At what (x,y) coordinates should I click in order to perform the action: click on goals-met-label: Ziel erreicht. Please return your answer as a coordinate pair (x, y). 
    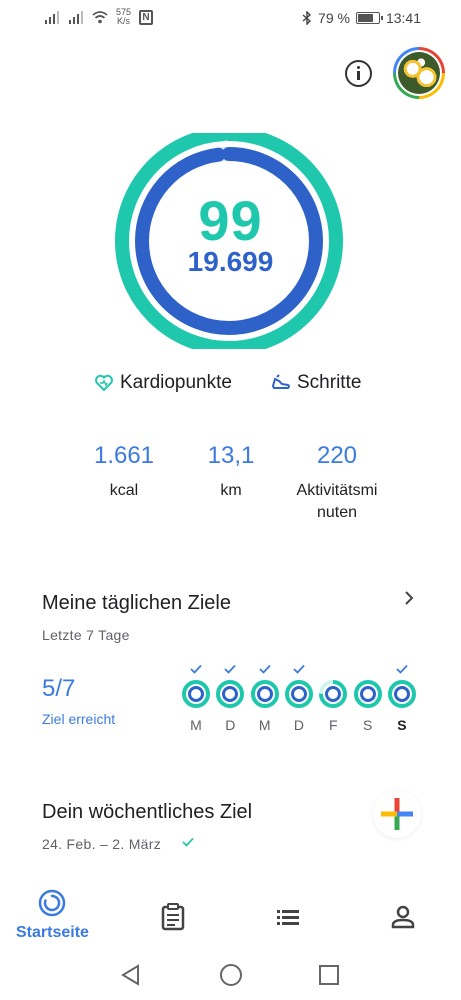
    Looking at the image, I should click on (79, 719).